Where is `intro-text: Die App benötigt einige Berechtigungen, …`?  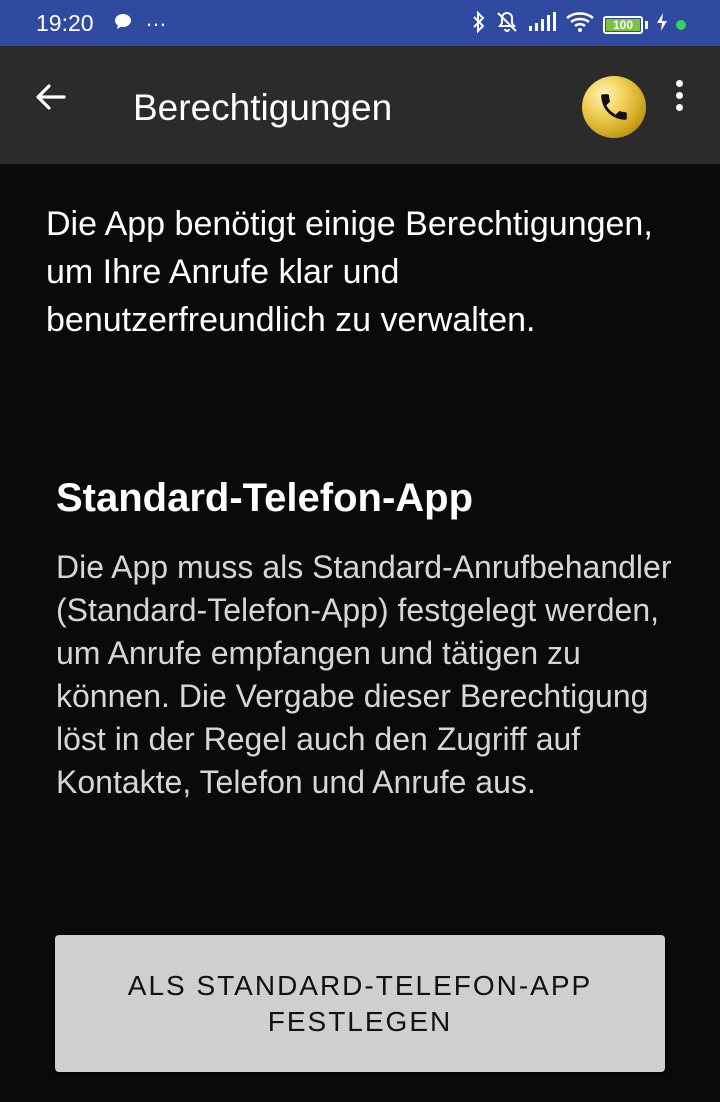
intro-text: Die App benötigt einige Berechtigungen, … is located at coordinates (349, 272).